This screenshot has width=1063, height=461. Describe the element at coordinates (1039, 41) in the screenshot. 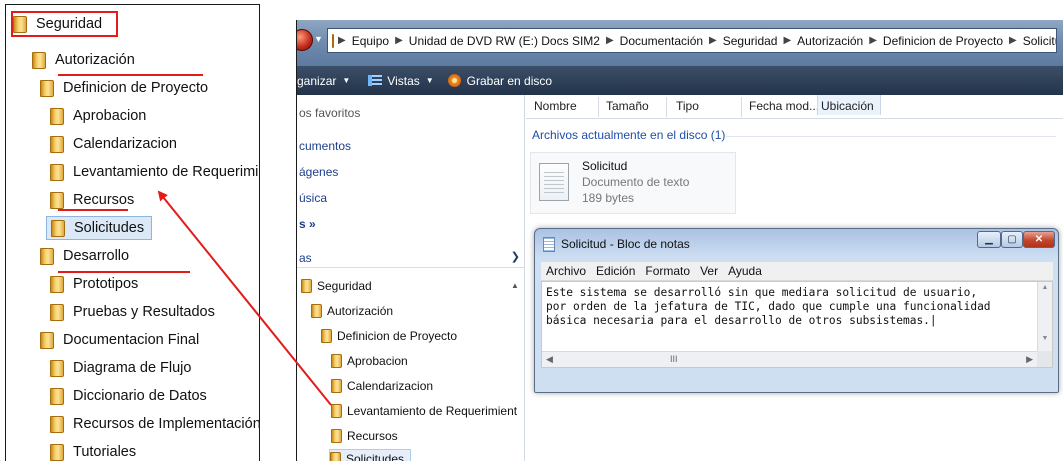

I see `breadcrumb-item: Solicitudes` at that location.